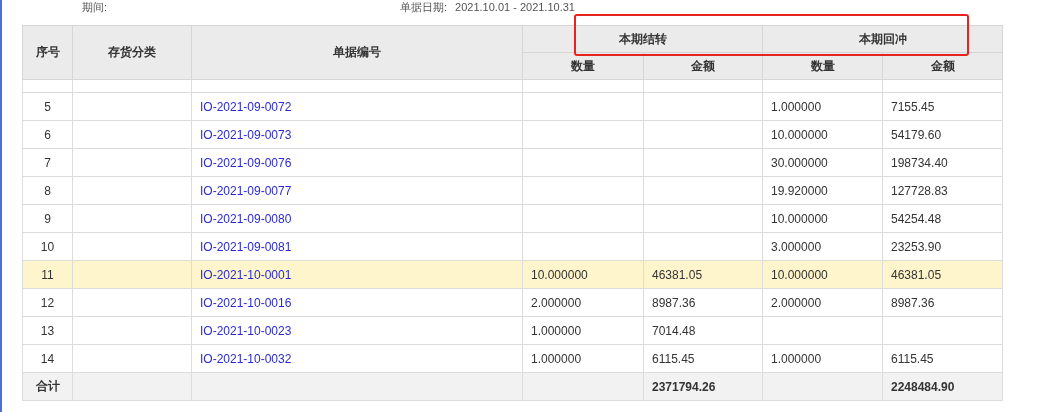 The width and height of the screenshot is (1037, 412). Describe the element at coordinates (47, 162) in the screenshot. I see `row-number: 7` at that location.